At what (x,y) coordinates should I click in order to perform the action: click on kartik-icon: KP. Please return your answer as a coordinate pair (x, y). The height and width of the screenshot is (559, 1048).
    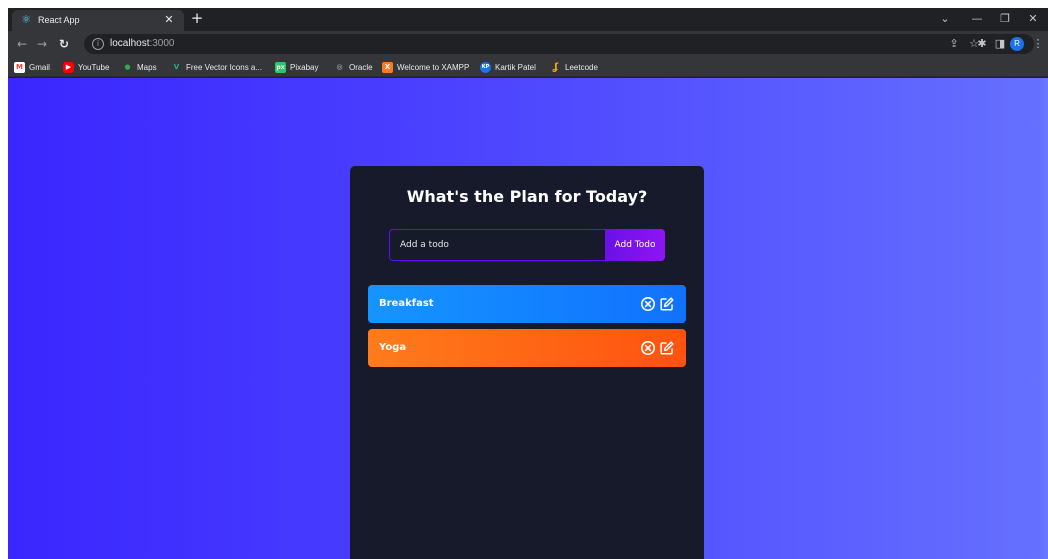
    Looking at the image, I should click on (485, 67).